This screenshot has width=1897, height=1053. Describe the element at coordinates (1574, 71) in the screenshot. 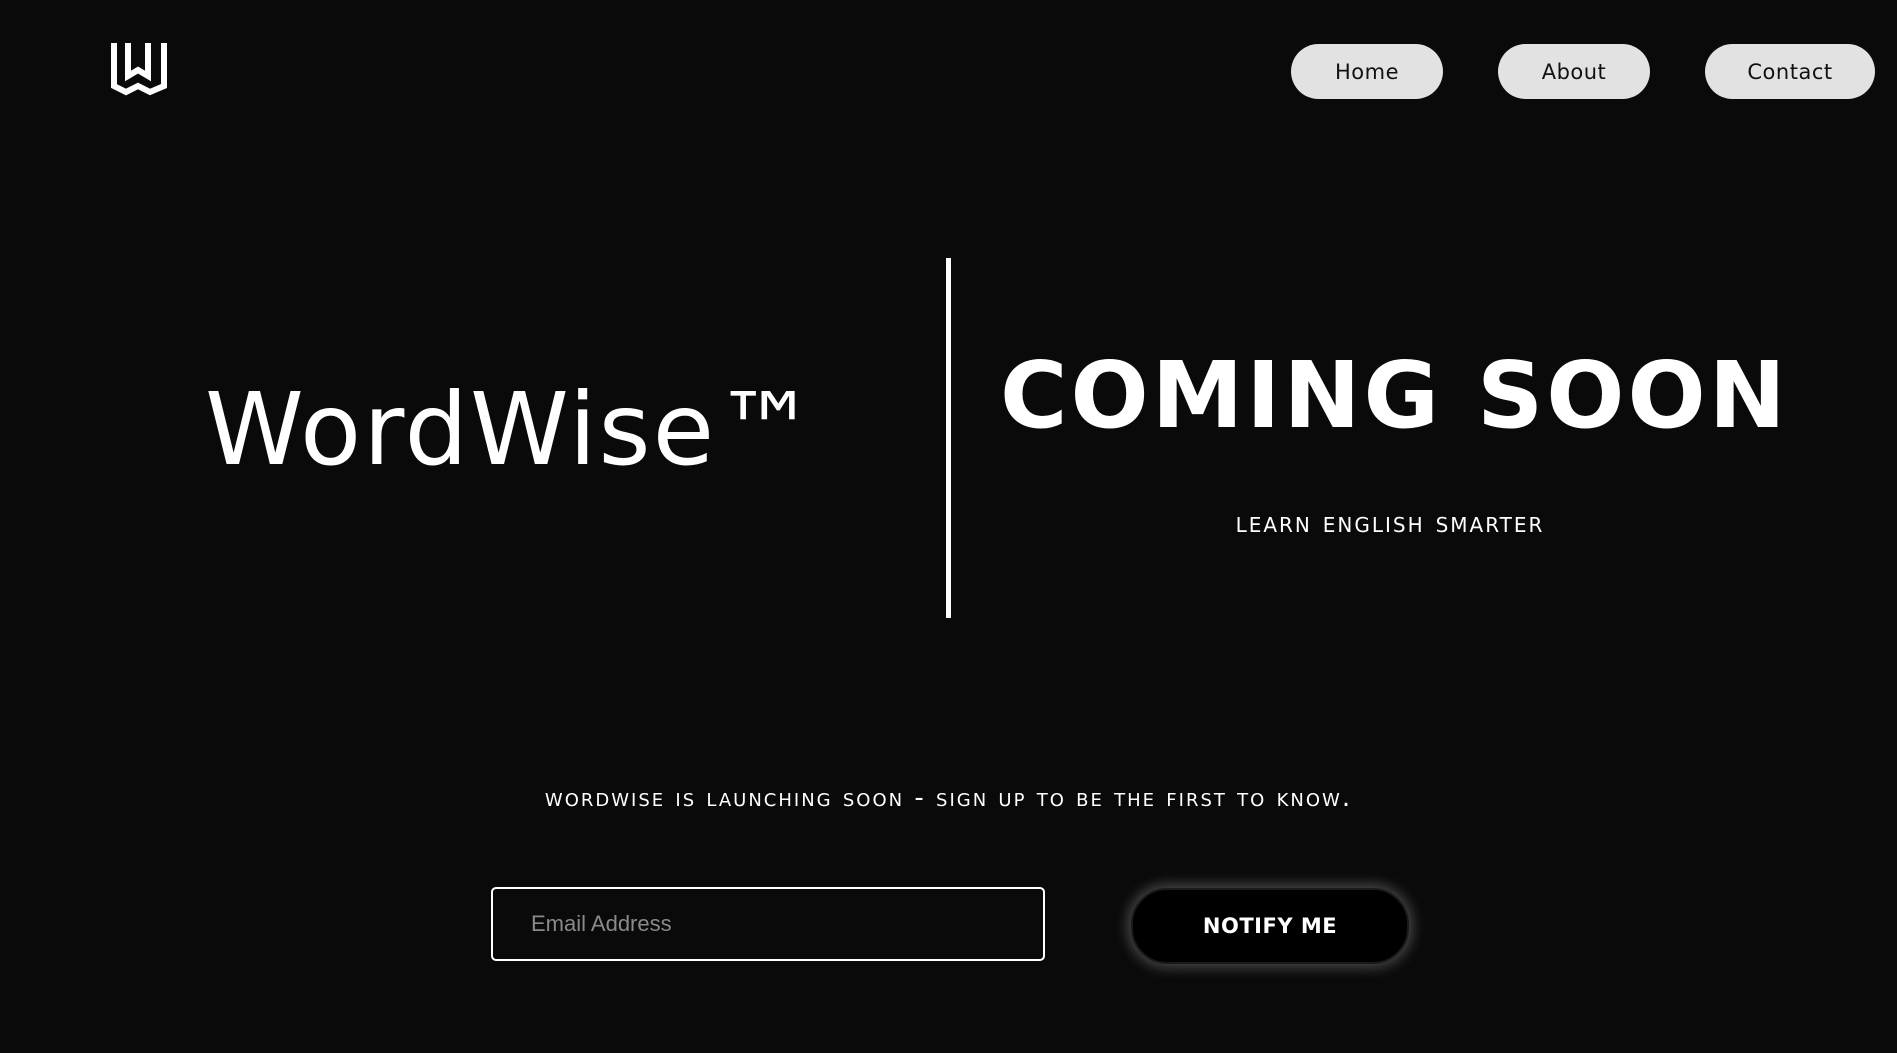

I see `nav-about-button: About` at that location.